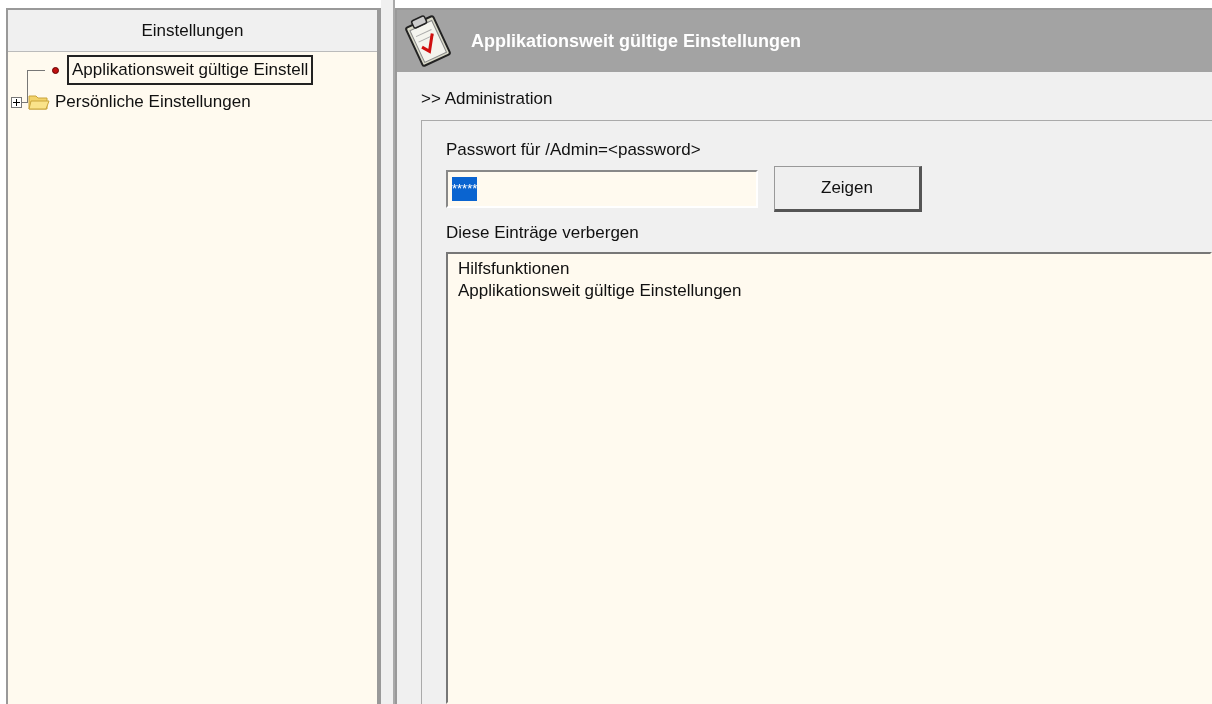 Image resolution: width=1212 pixels, height=704 pixels. Describe the element at coordinates (848, 189) in the screenshot. I see `show-button: Zeigen` at that location.